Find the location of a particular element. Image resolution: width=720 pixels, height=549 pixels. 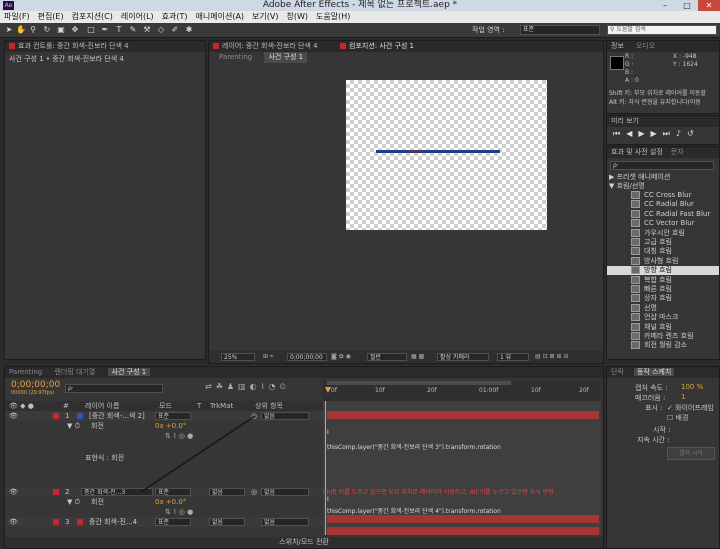

rectangle-tool-icon: □ is located at coordinates (91, 30).